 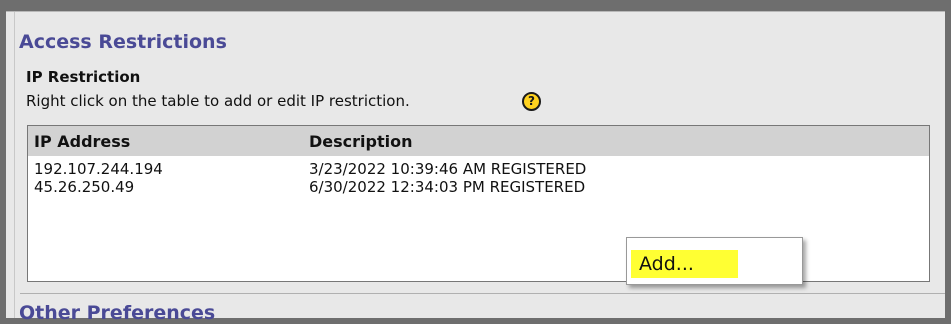 I want to click on access-restrictions-title: Access Restrictions, so click(x=123, y=42).